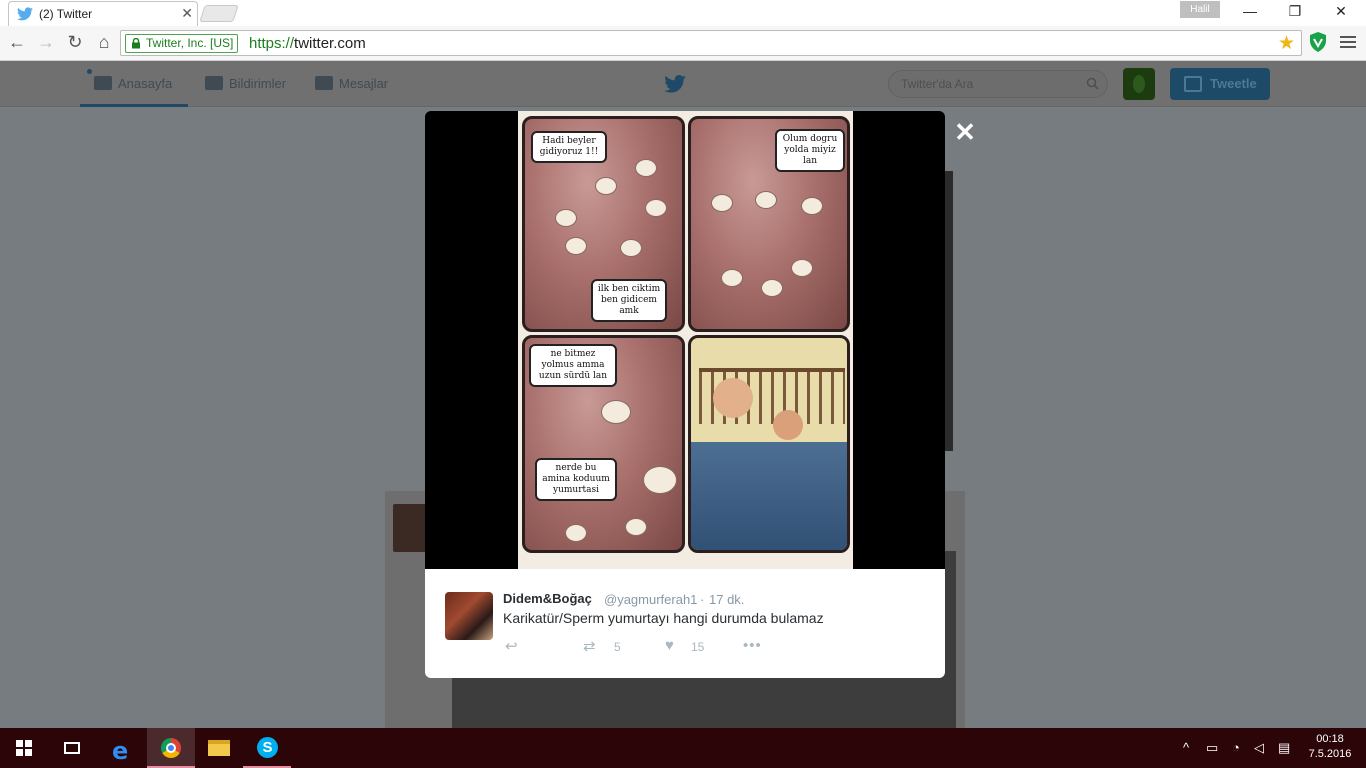 The image size is (1366, 768). Describe the element at coordinates (547, 598) in the screenshot. I see `author-name: Didem&Boğaç` at that location.